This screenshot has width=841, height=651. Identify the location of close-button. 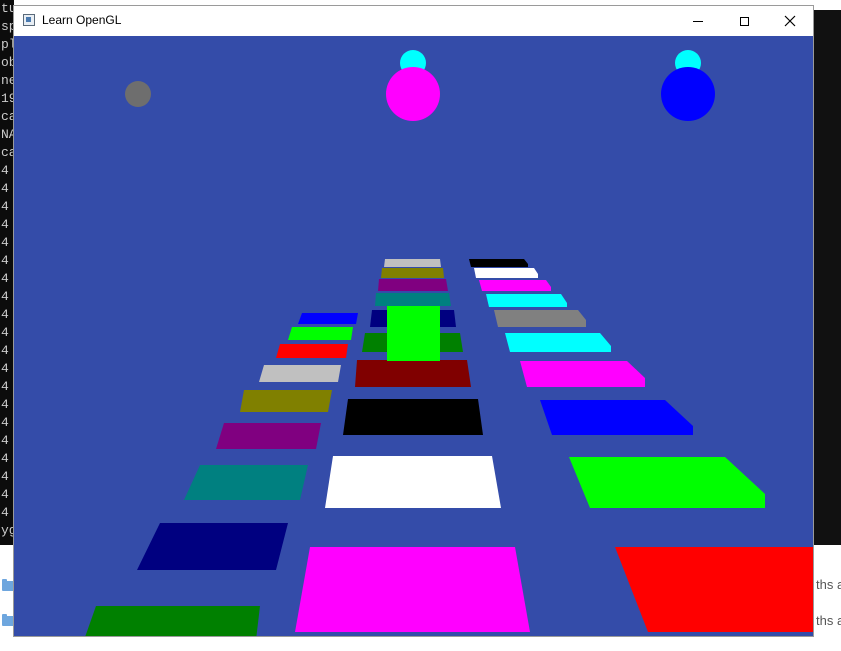
(790, 21).